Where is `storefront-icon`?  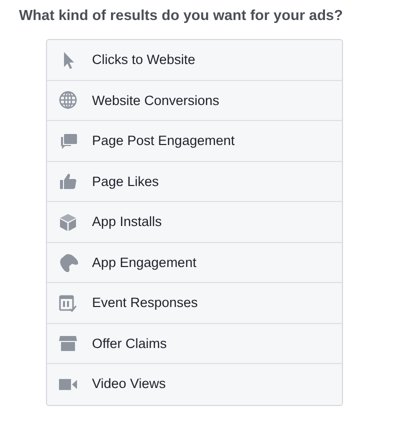 storefront-icon is located at coordinates (68, 343).